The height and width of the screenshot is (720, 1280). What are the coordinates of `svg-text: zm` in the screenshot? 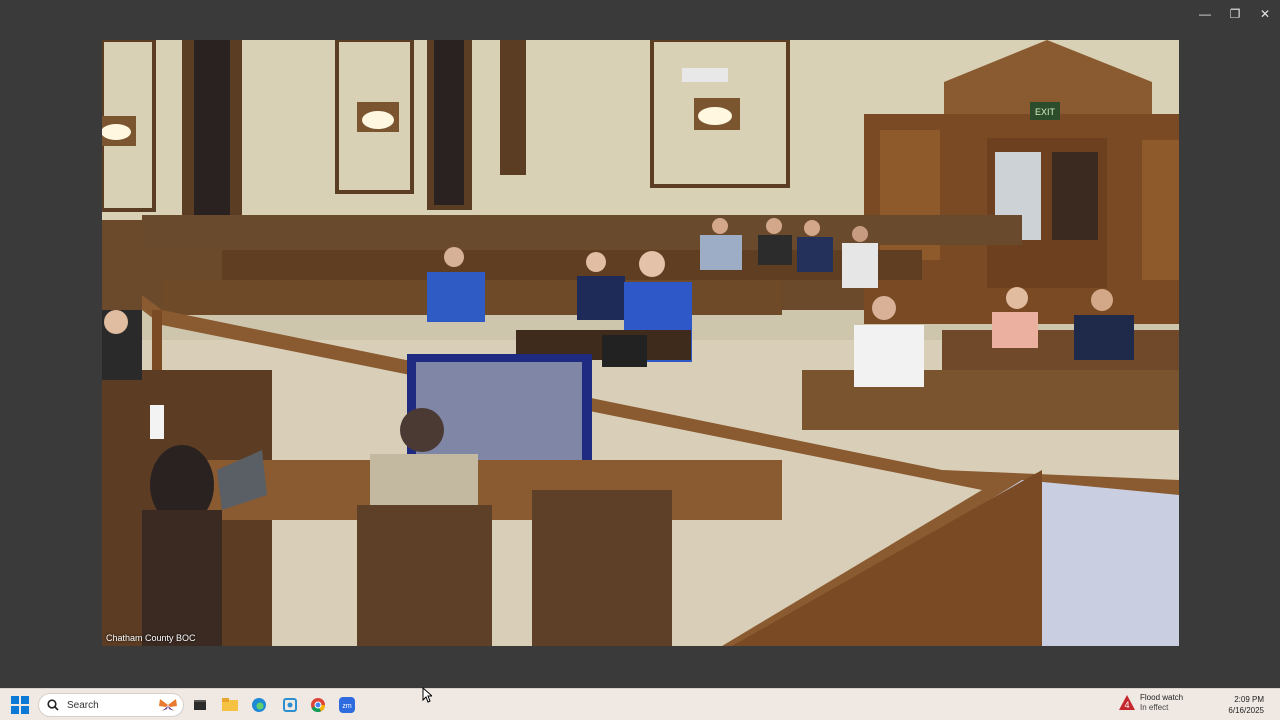 It's located at (347, 706).